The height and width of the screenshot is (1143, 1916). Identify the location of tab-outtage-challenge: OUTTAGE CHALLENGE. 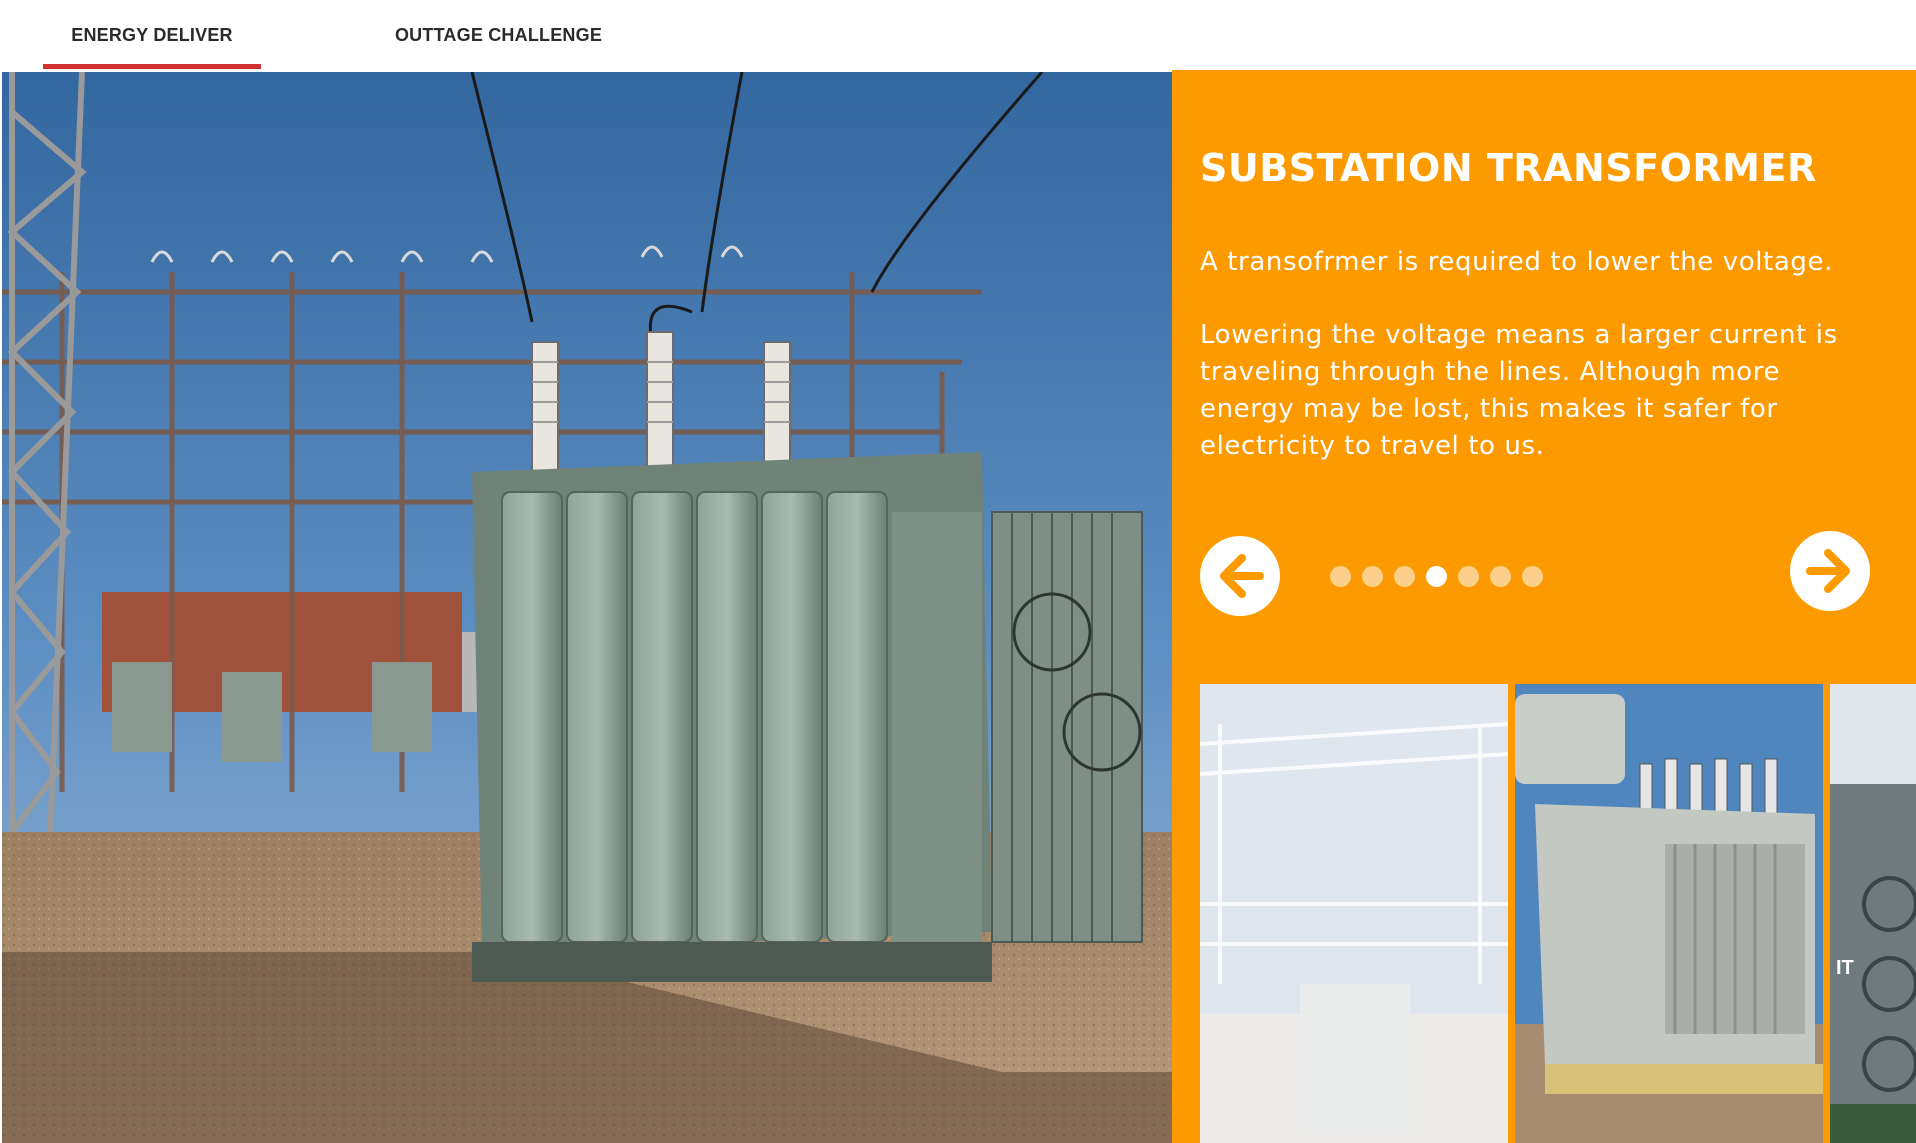
(498, 35).